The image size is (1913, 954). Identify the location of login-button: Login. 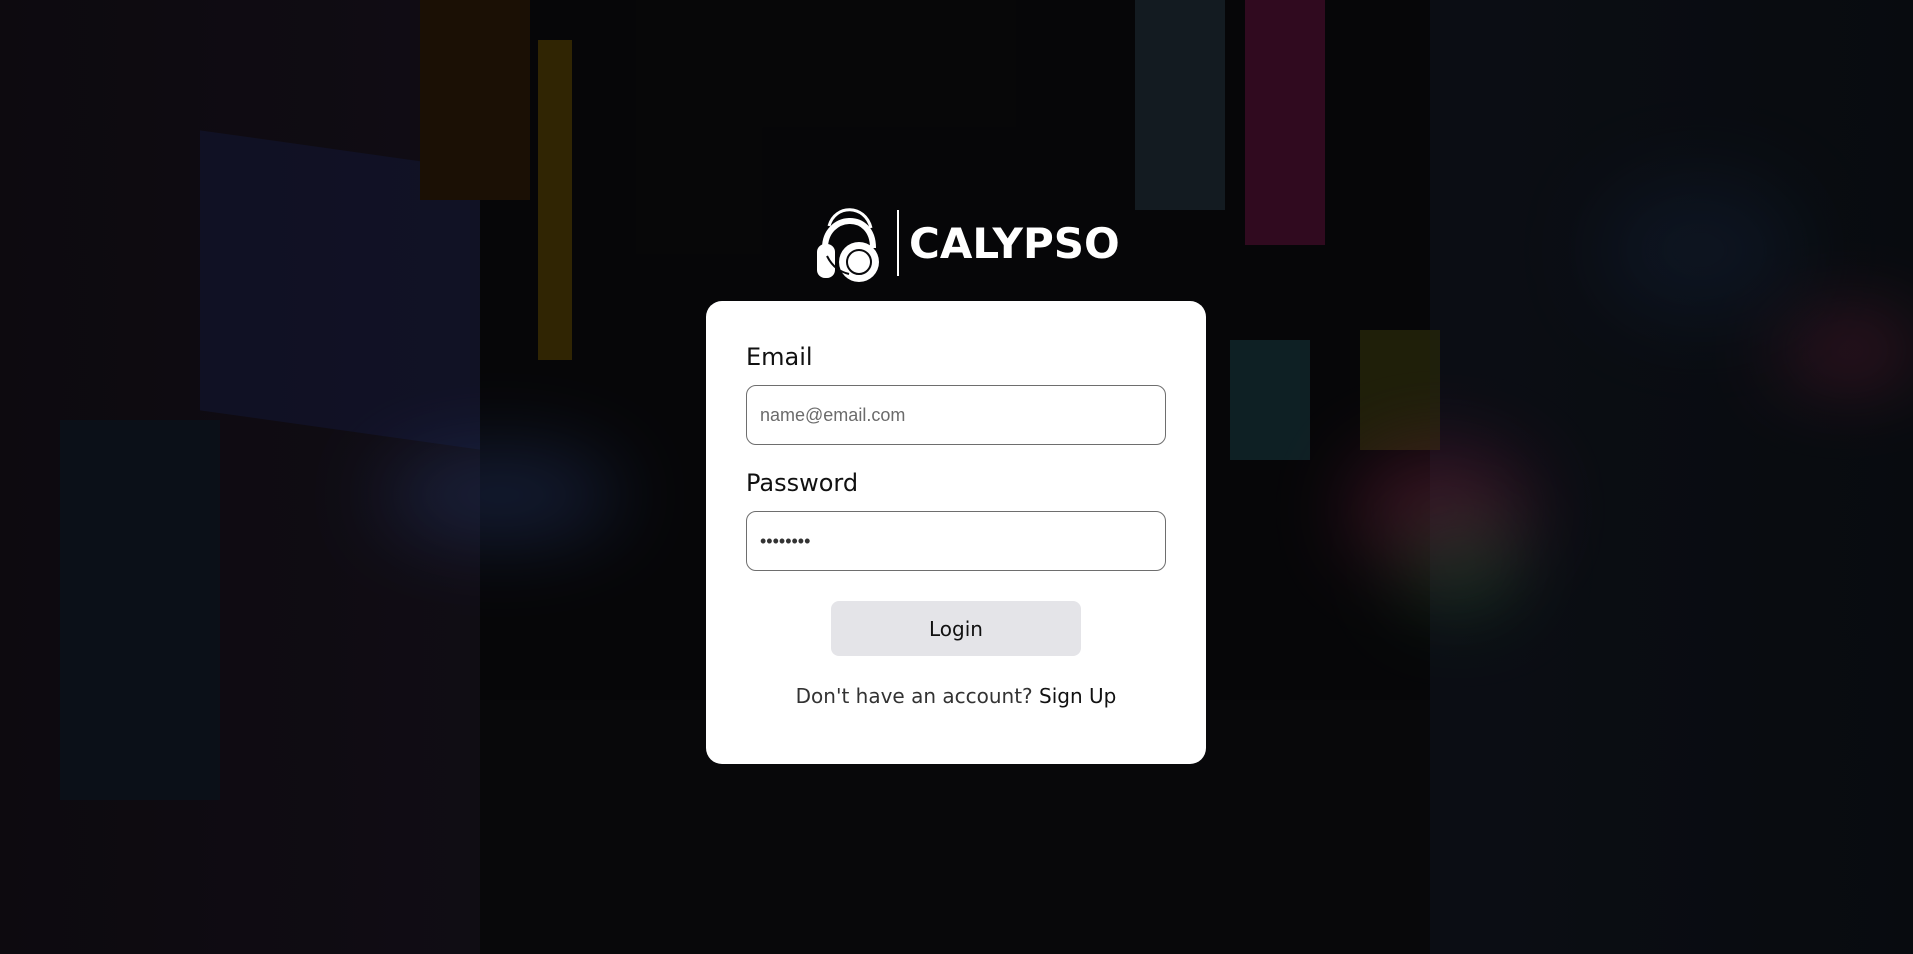
(956, 628).